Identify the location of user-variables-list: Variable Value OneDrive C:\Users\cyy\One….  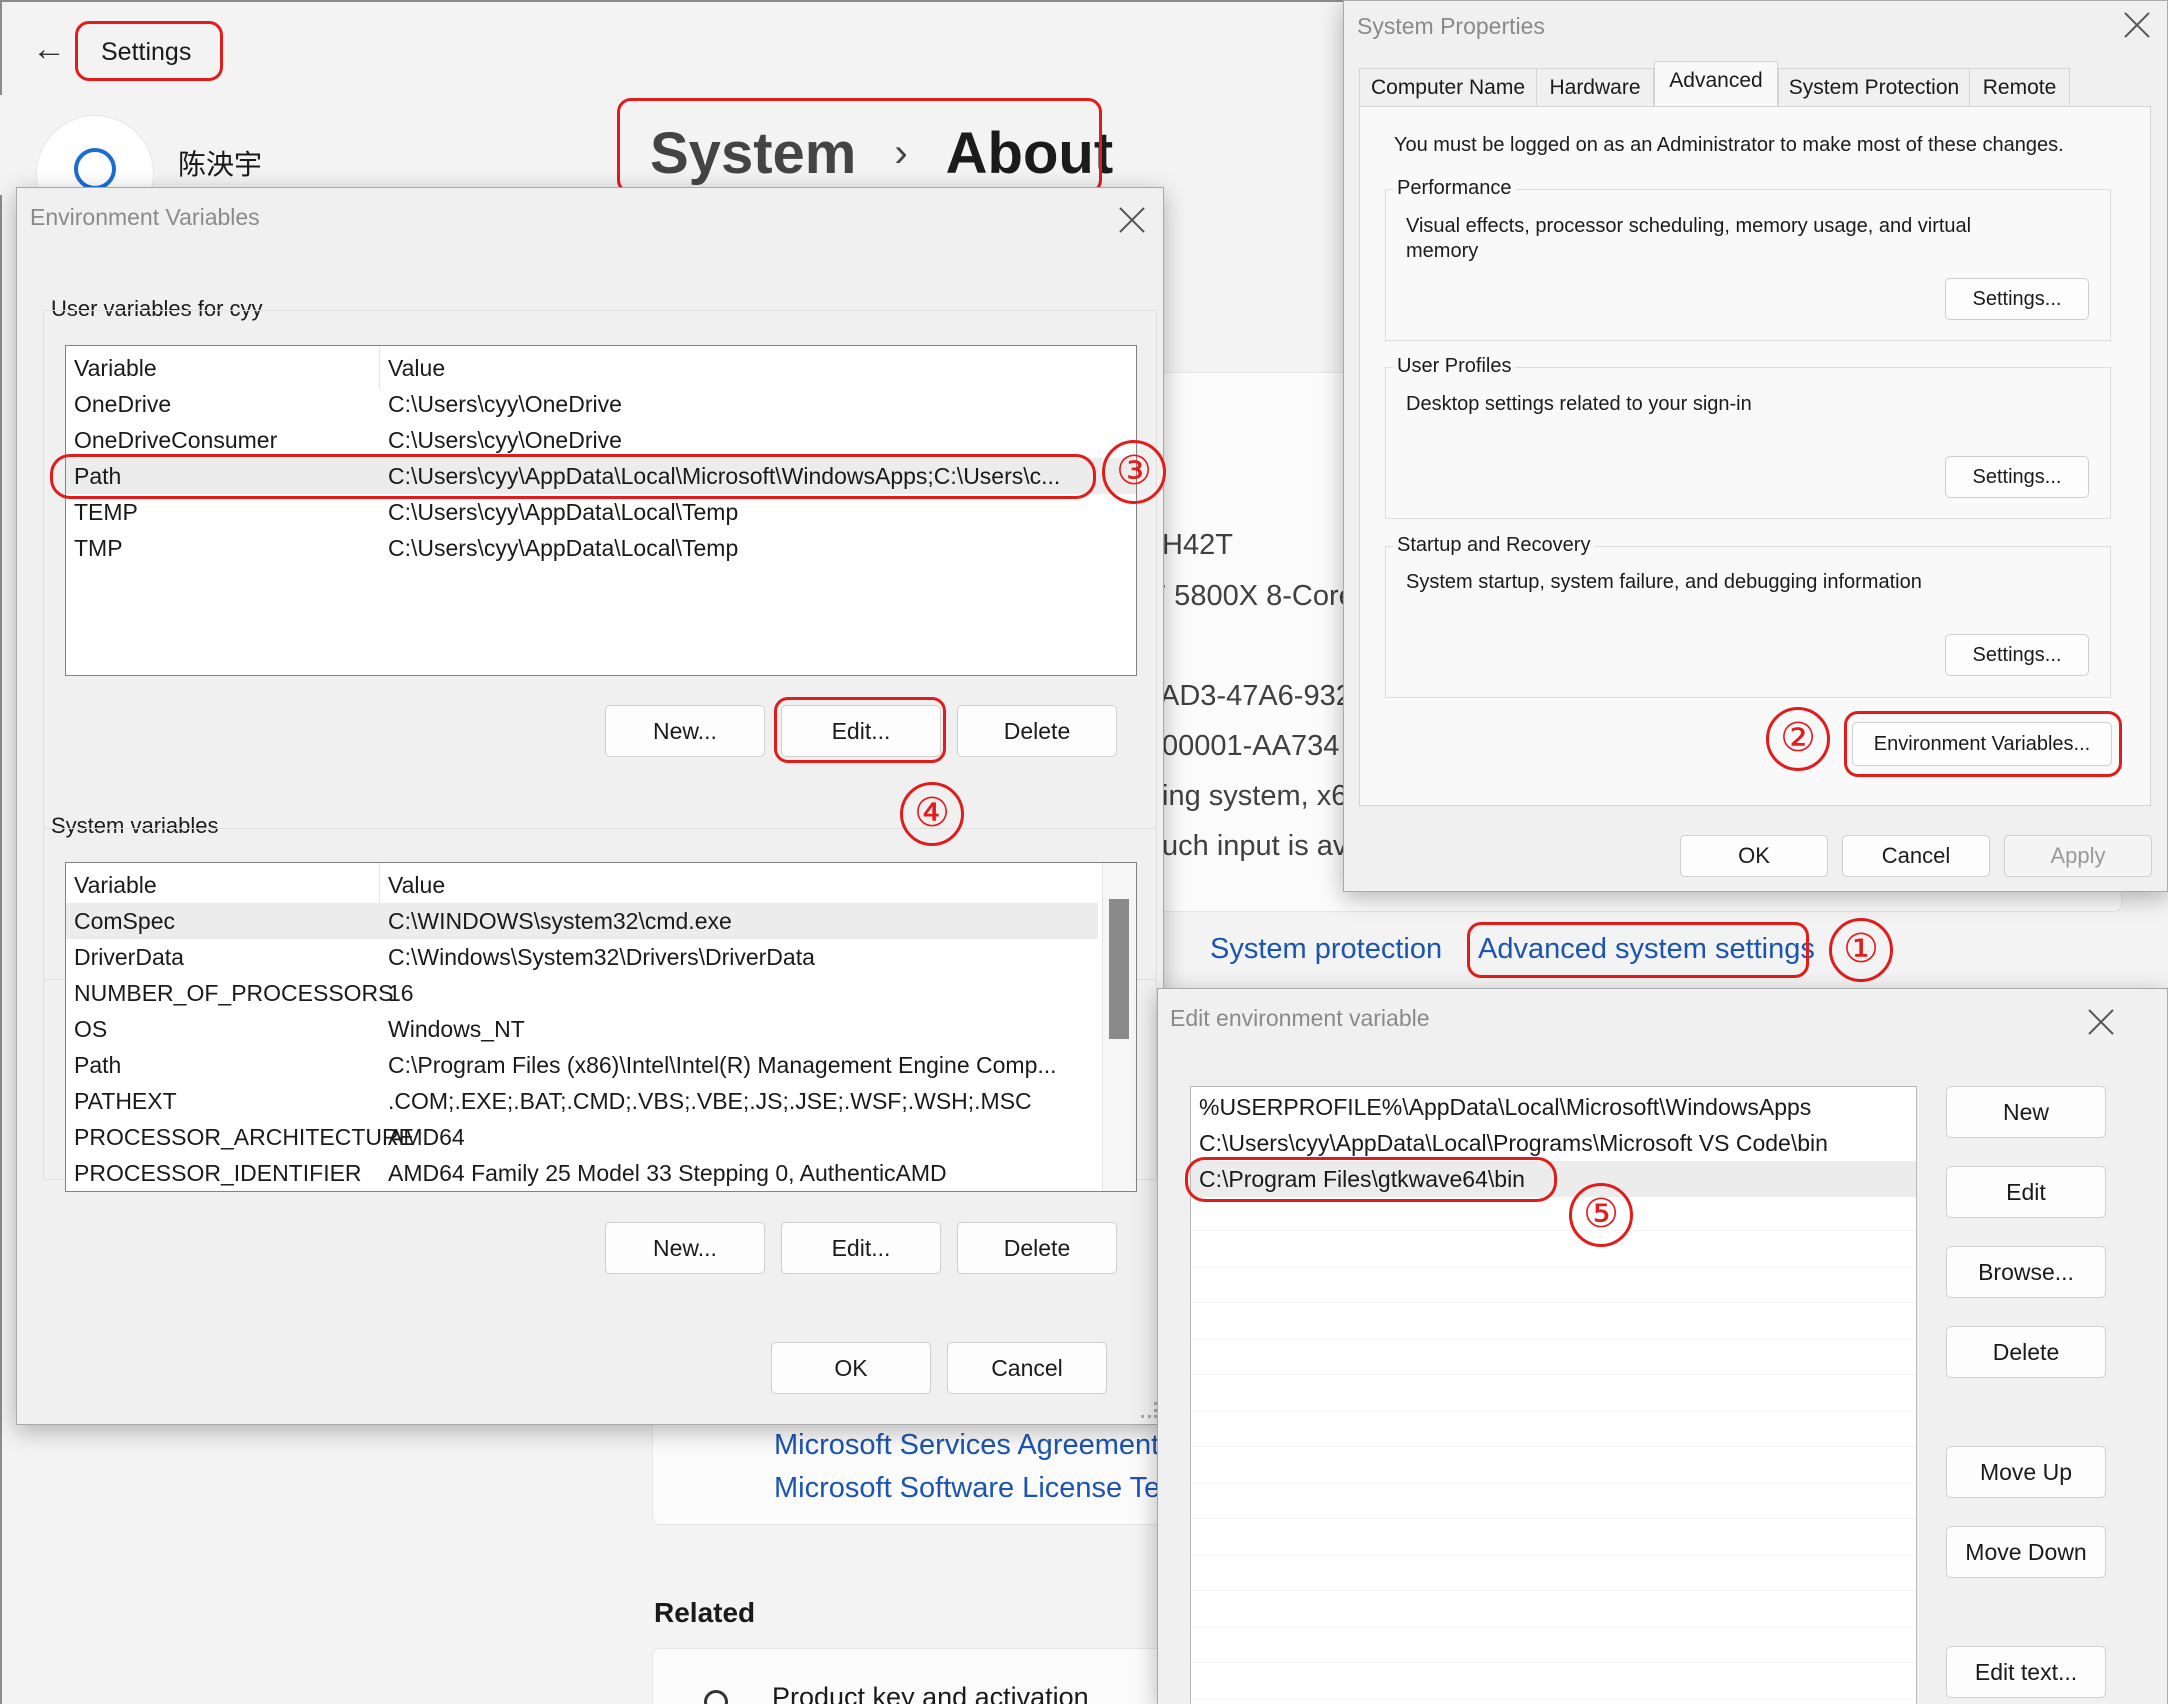
(601, 510).